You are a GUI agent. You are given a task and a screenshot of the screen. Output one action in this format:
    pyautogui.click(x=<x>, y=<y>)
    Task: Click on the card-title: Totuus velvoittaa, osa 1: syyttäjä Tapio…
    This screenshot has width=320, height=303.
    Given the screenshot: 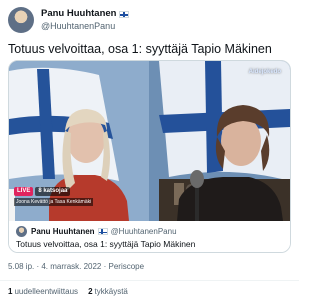 What is the action you would take?
    pyautogui.click(x=106, y=244)
    